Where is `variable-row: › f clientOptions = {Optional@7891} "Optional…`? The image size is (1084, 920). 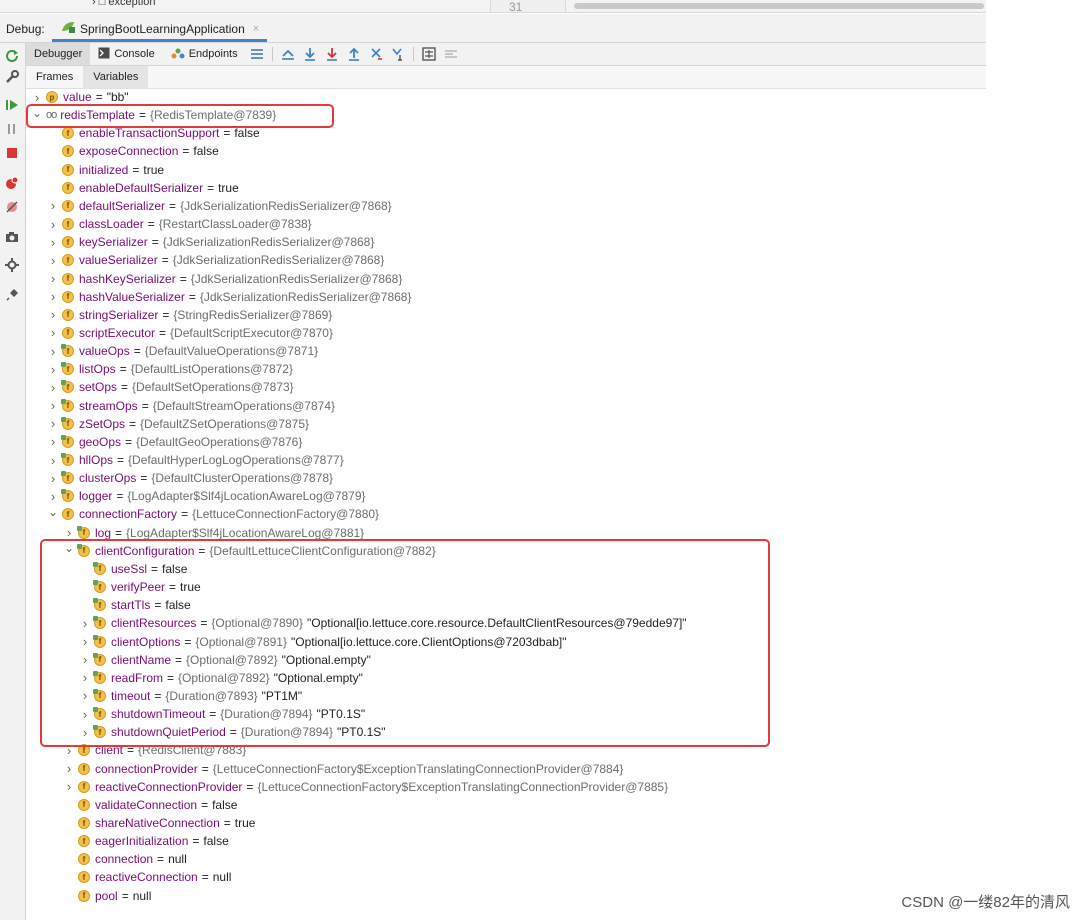
variable-row: › f clientOptions = {Optional@7891} "Optional… is located at coordinates (506, 642).